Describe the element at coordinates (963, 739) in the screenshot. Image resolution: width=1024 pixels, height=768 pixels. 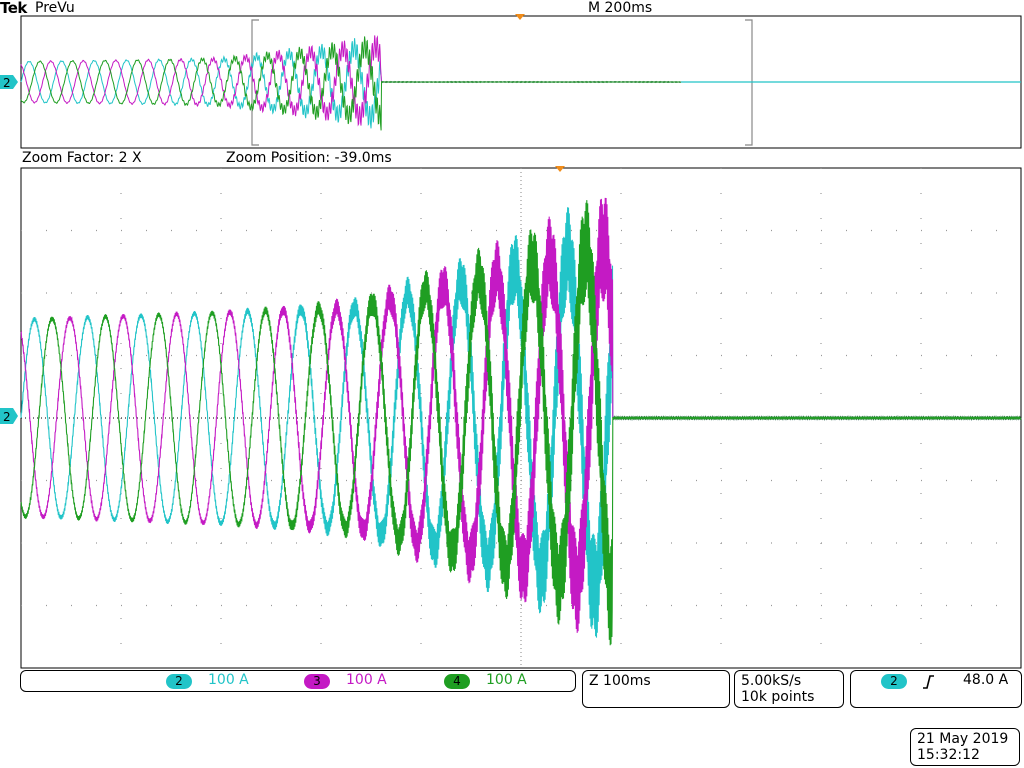
I see `date: 21 May 2019` at that location.